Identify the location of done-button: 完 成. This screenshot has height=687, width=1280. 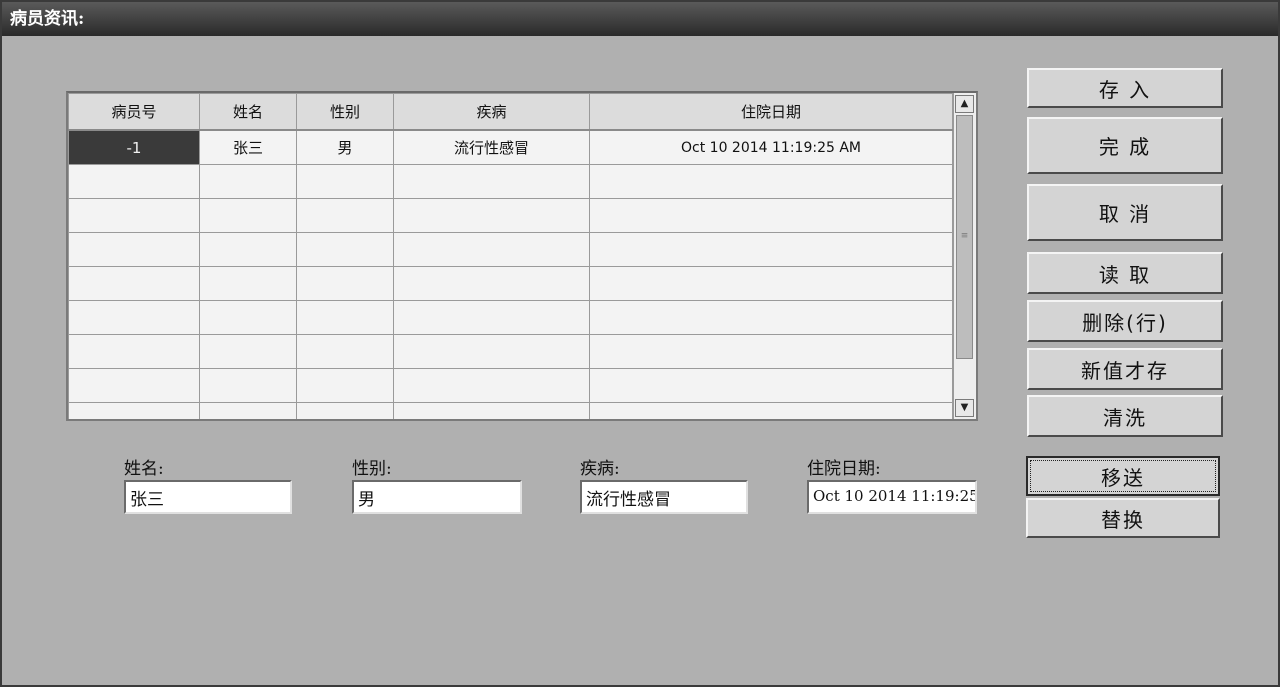
(1125, 145).